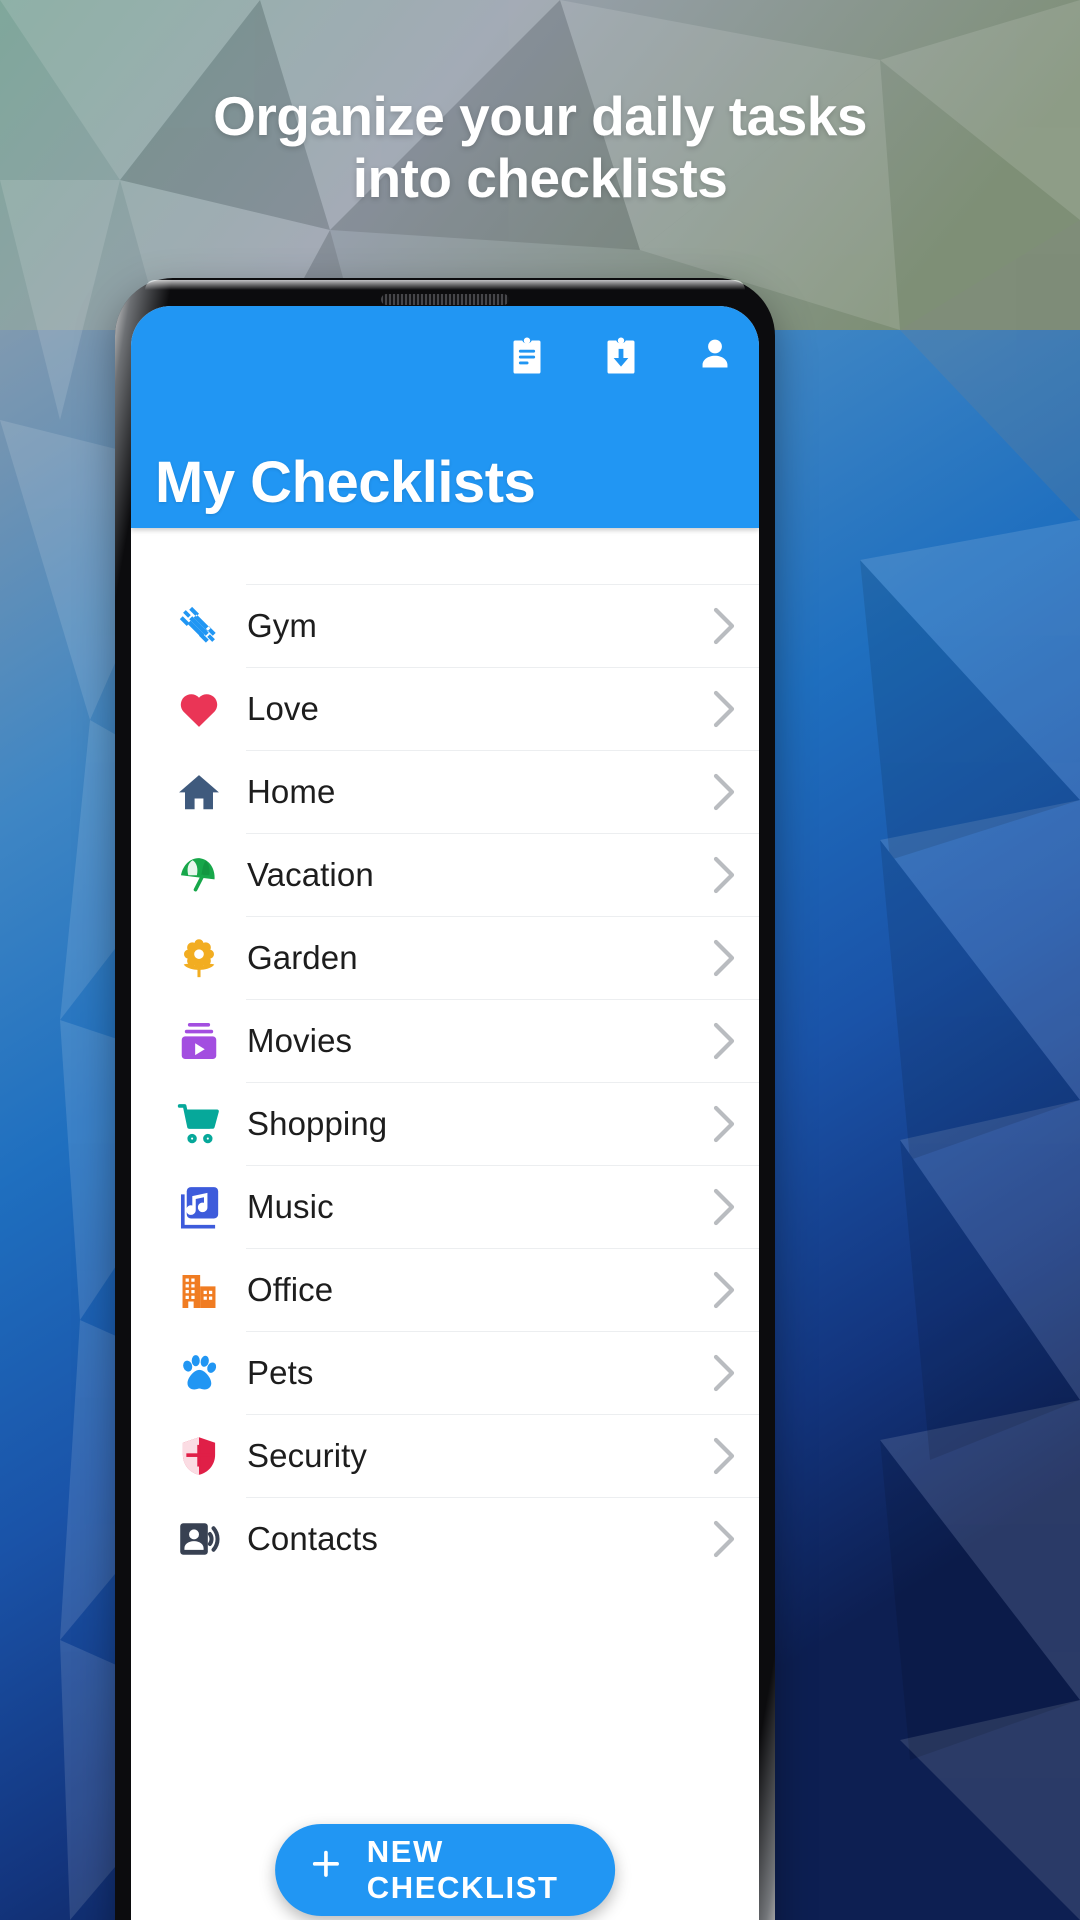 This screenshot has height=1920, width=1080. I want to click on list-item-label: Vacation, so click(310, 874).